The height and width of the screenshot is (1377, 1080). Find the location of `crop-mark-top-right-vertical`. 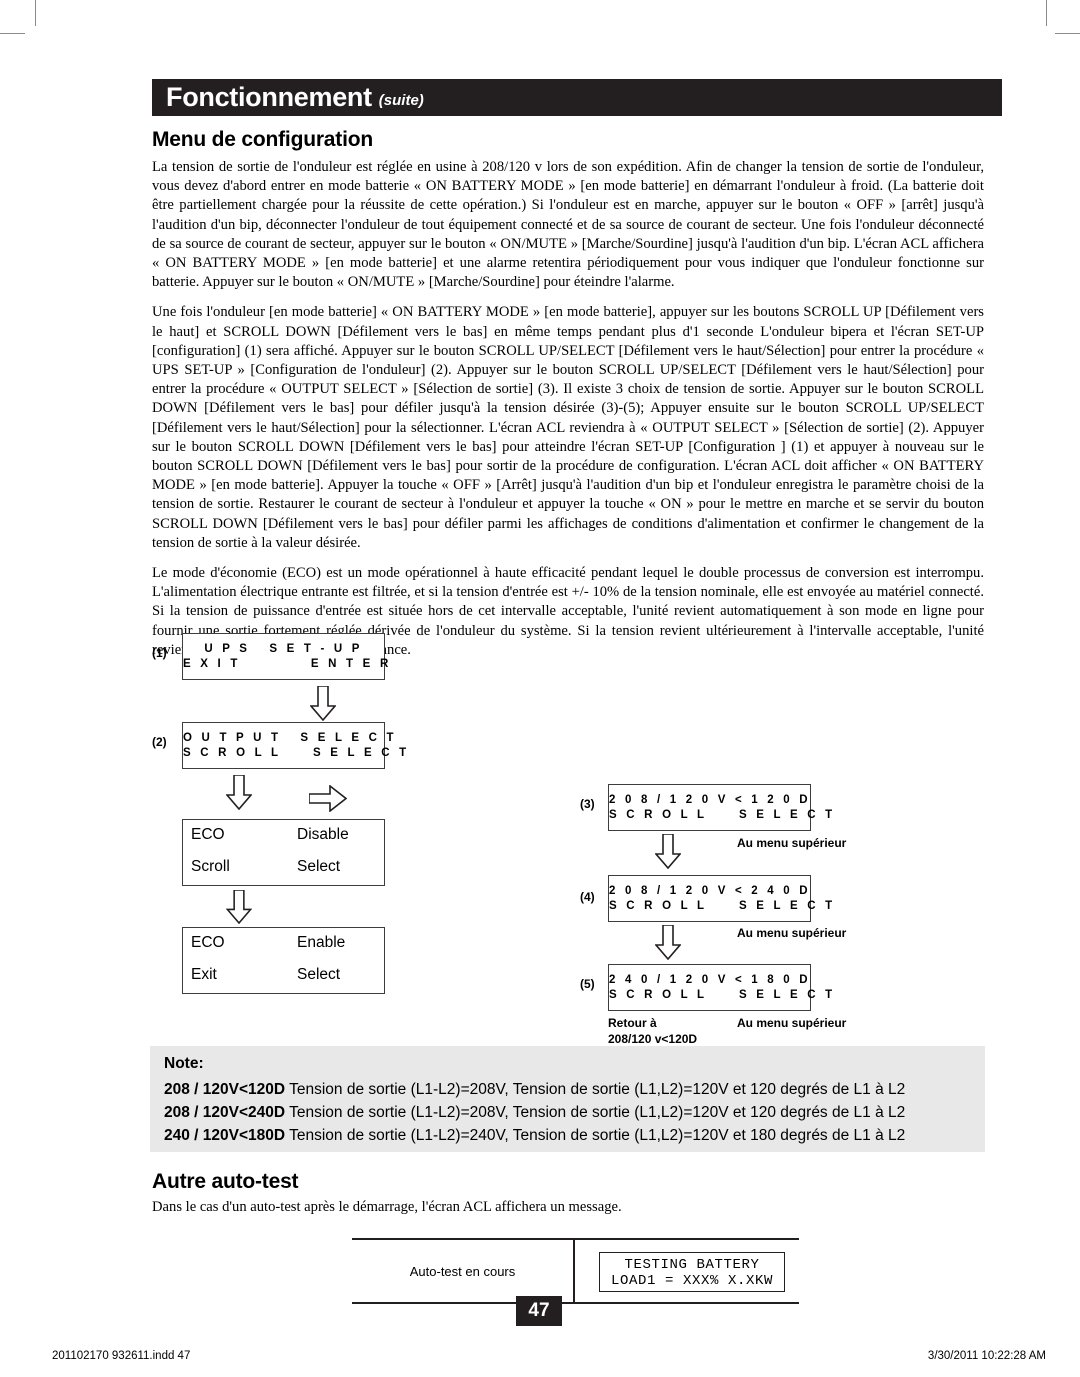

crop-mark-top-right-vertical is located at coordinates (1046, 13).